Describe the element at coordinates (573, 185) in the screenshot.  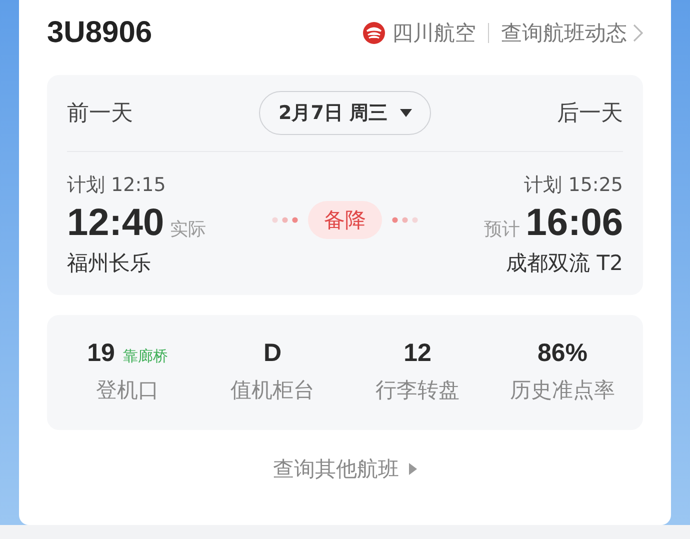
I see `planned-arrival: 计划 15:25` at that location.